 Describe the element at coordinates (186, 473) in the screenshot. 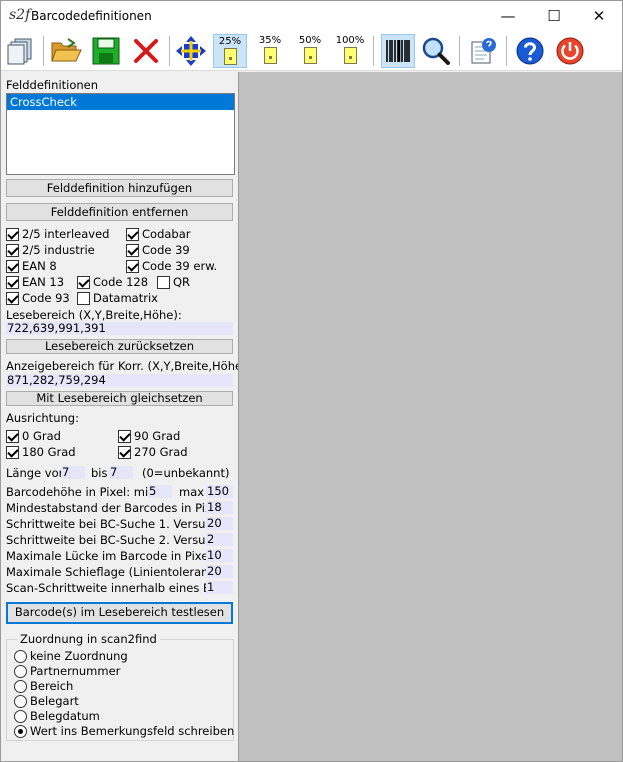

I see `length-hint: (0=unbekannt)` at that location.